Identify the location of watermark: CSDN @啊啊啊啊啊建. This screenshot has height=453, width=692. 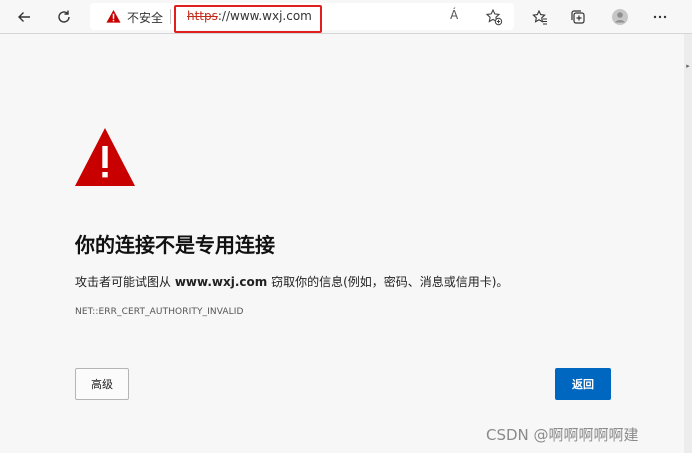
(562, 435).